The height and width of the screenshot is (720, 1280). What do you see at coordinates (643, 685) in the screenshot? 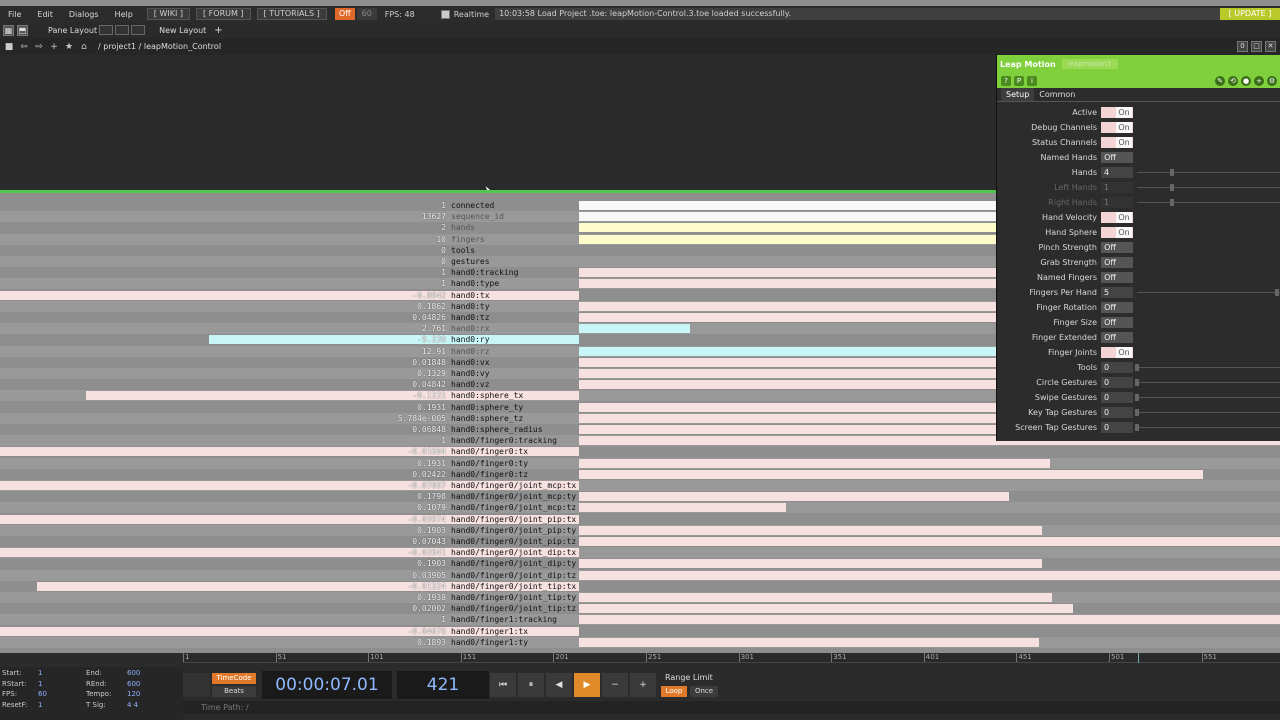
I see `step-forward-button: +` at bounding box center [643, 685].